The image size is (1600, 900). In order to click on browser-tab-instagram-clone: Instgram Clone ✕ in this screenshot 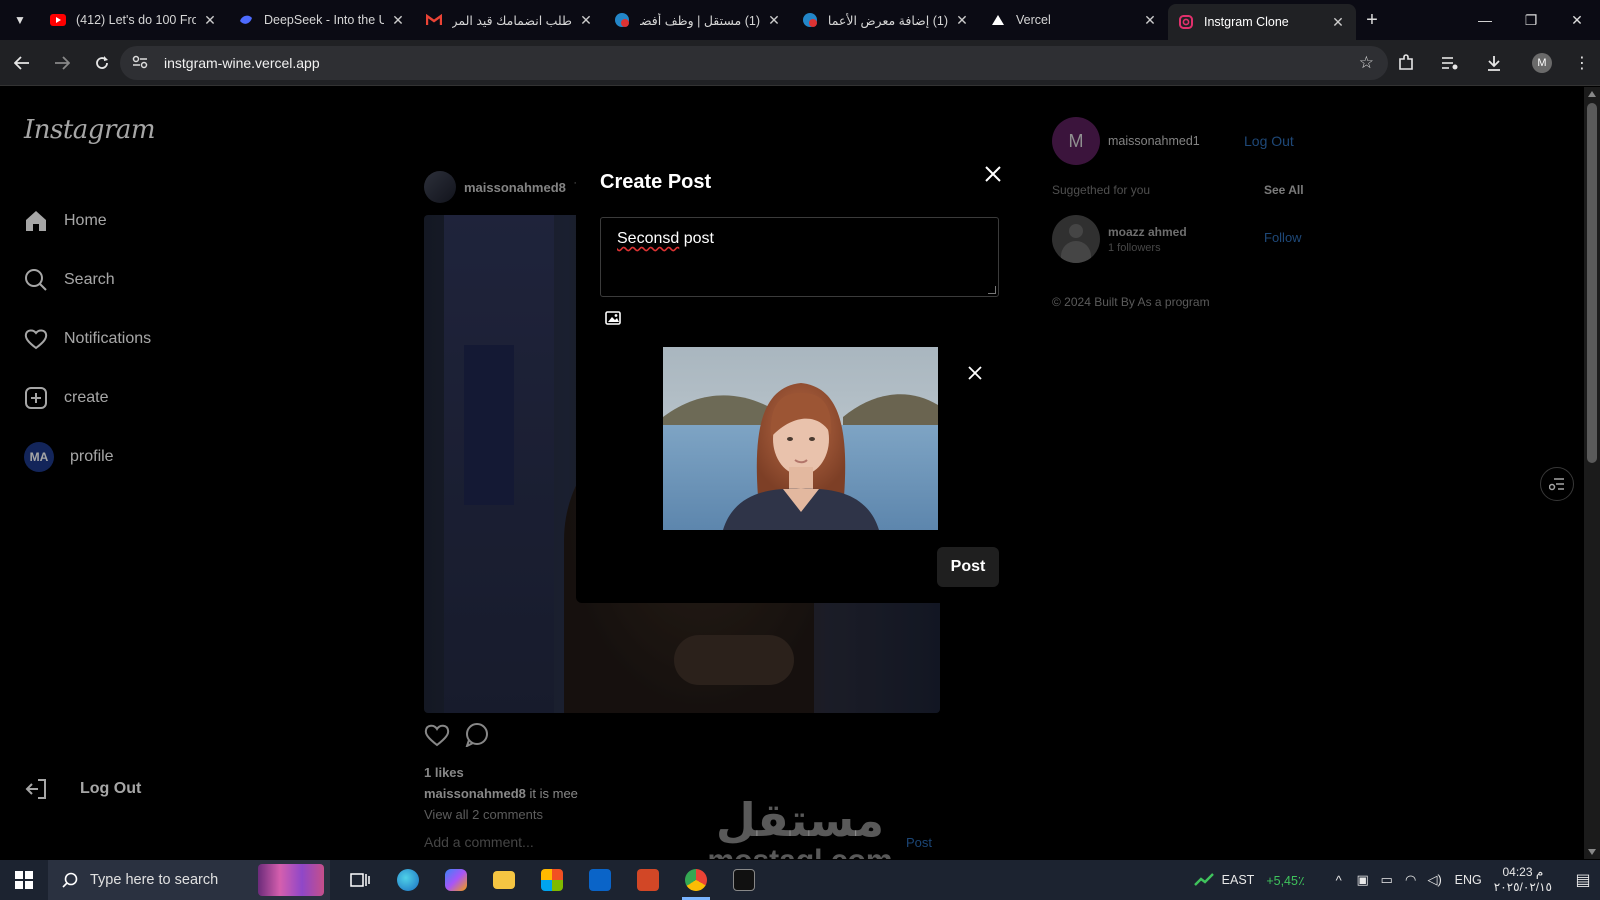, I will do `click(1262, 22)`.